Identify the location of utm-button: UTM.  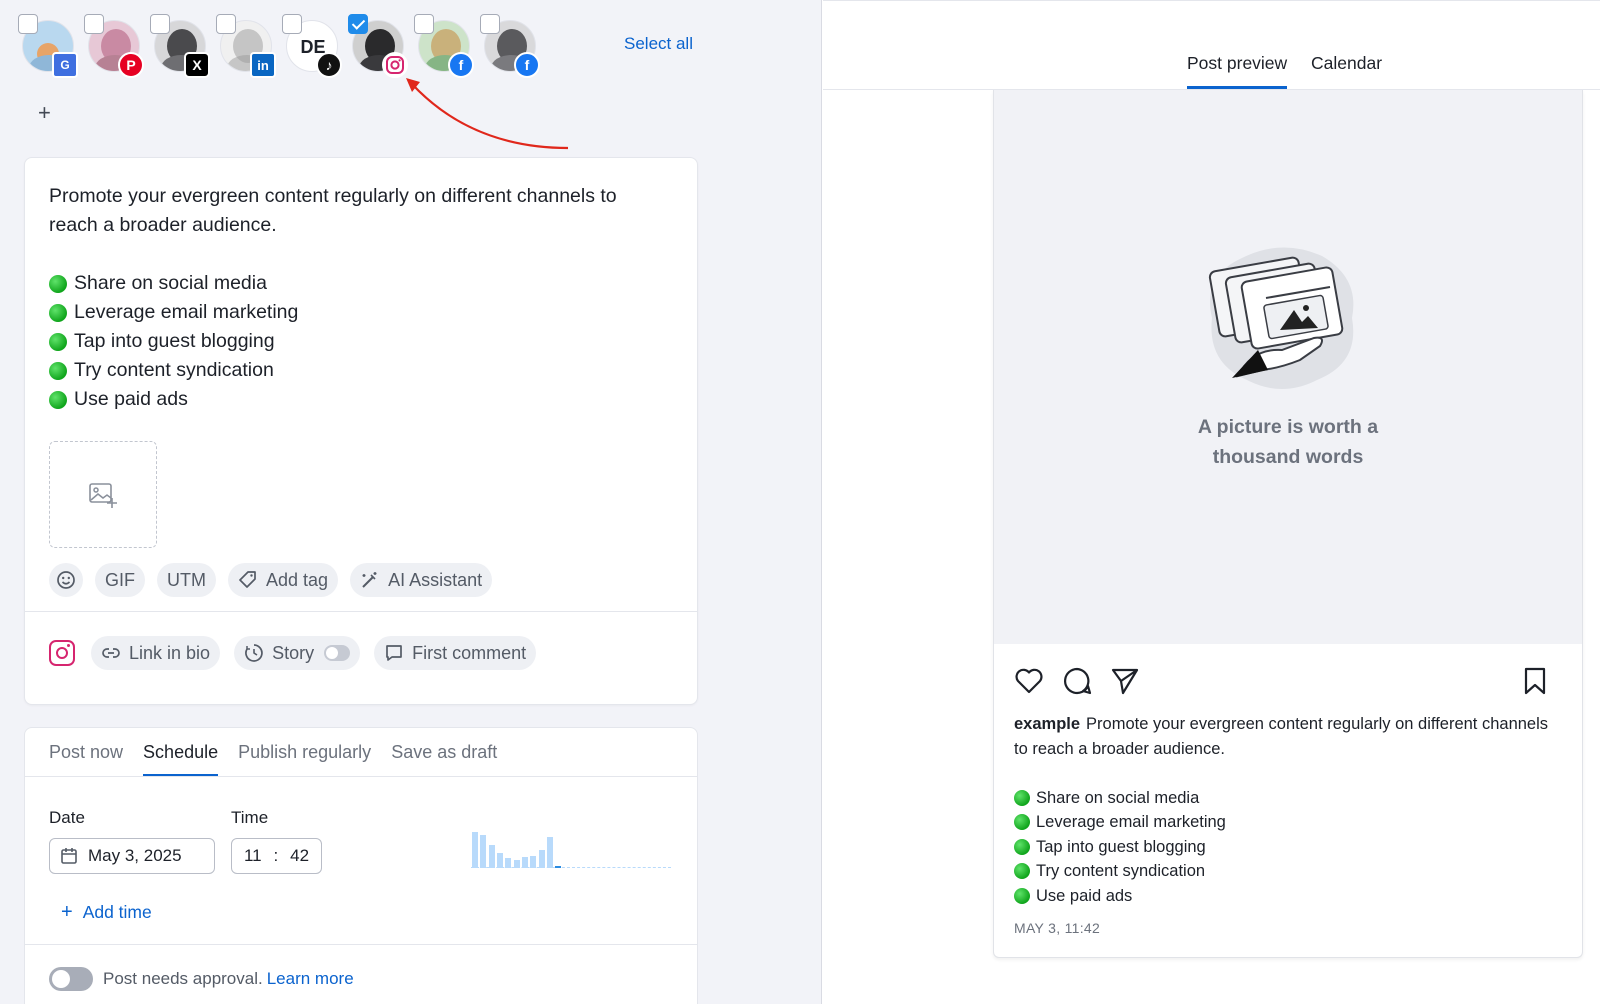
(186, 580).